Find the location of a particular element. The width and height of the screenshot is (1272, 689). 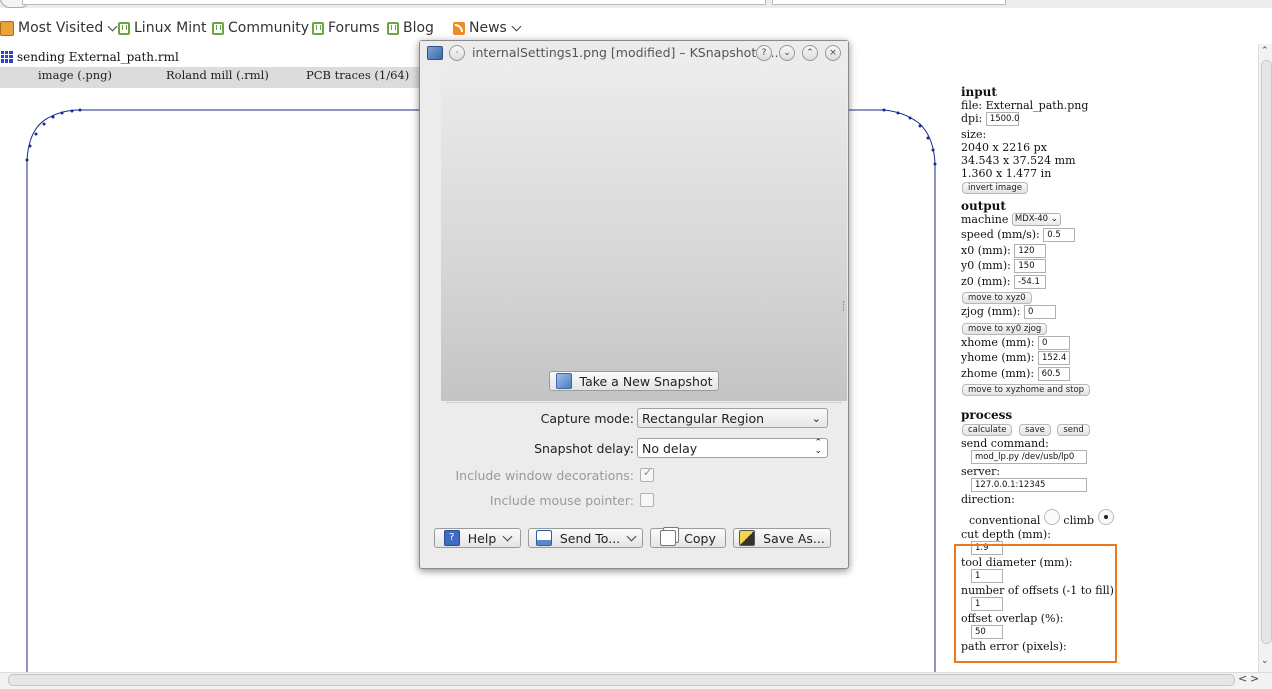

highlight-box is located at coordinates (1035, 603).